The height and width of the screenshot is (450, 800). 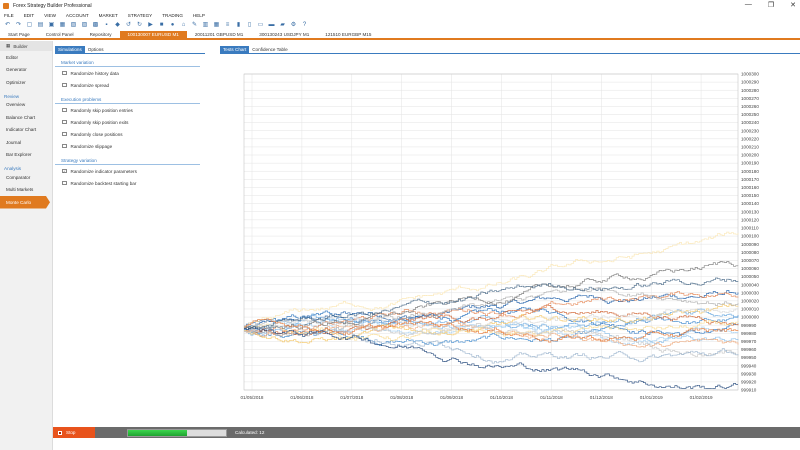 What do you see at coordinates (70, 49) in the screenshot?
I see `tab-simulations: Simulations` at bounding box center [70, 49].